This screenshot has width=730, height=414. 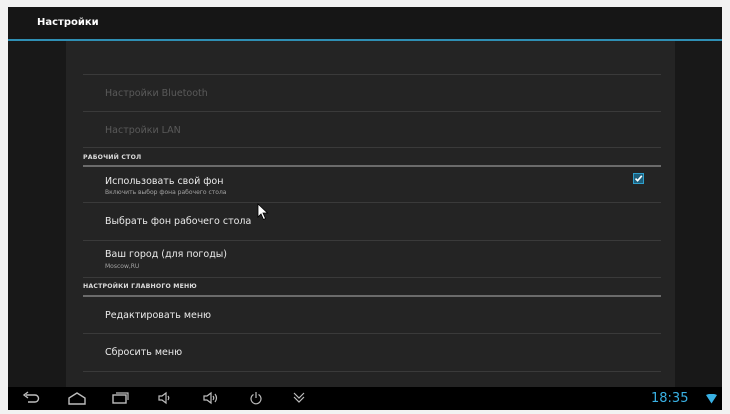 What do you see at coordinates (372, 157) in the screenshot?
I see `section-header-desktop: РАБОЧИЙ СТОЛ` at bounding box center [372, 157].